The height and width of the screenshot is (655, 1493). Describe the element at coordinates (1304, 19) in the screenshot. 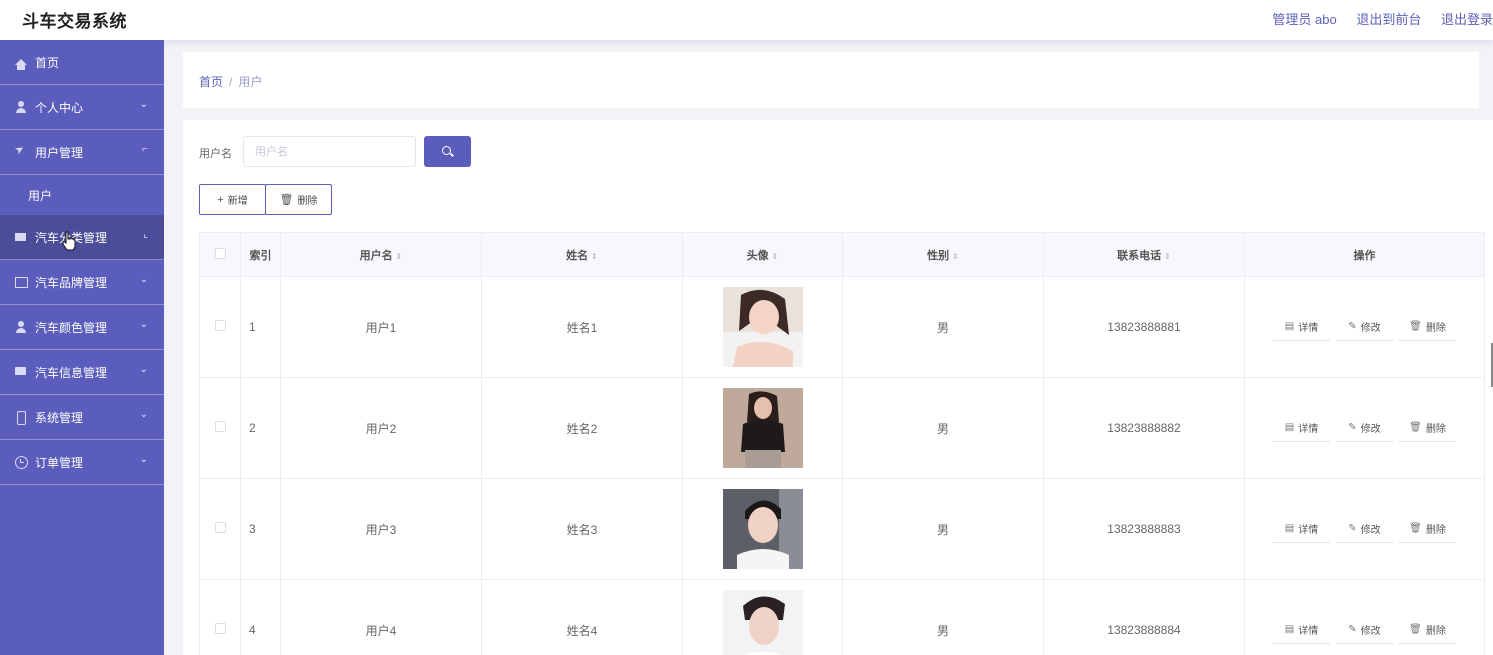

I see `admin-label: 管理员 abo` at that location.